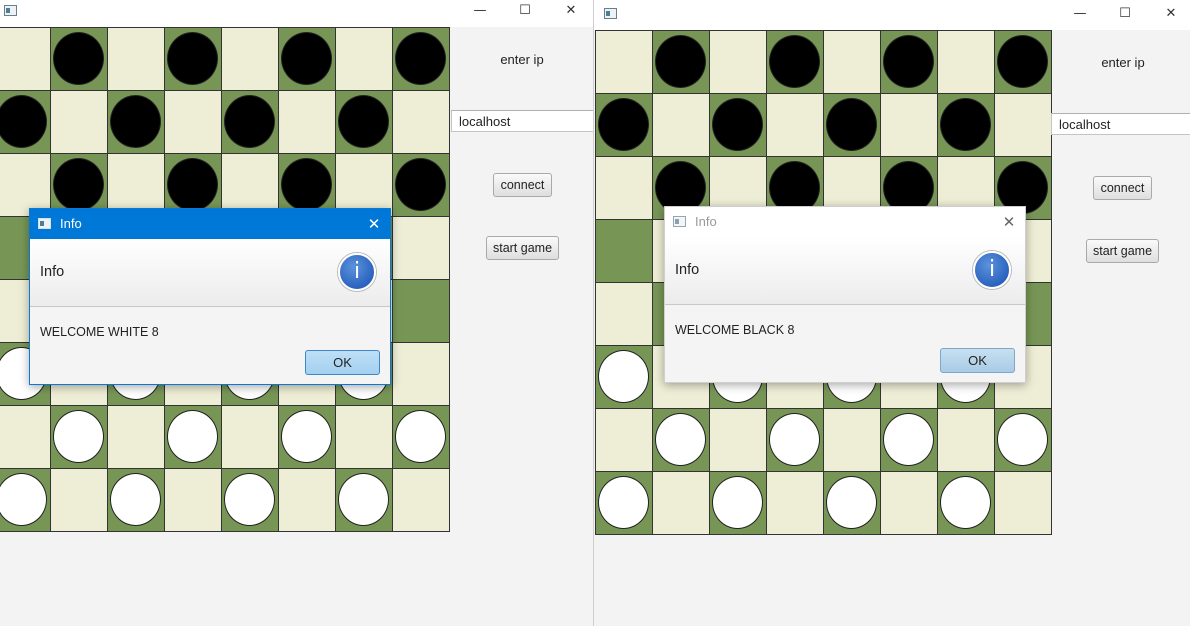 The image size is (1190, 626). I want to click on start-game-button: start game, so click(1122, 251).